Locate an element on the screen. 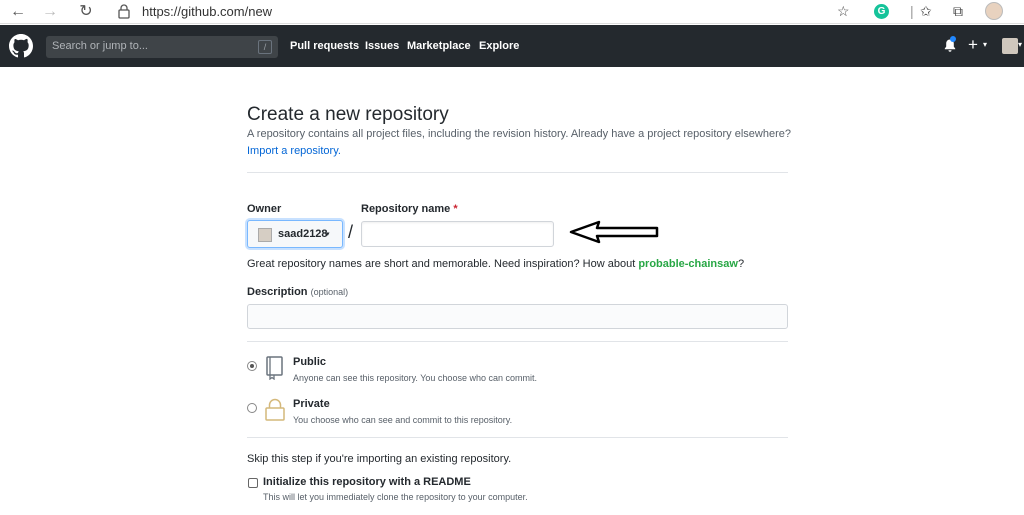 The image size is (1024, 515). optional-tag: (optional) is located at coordinates (329, 292).